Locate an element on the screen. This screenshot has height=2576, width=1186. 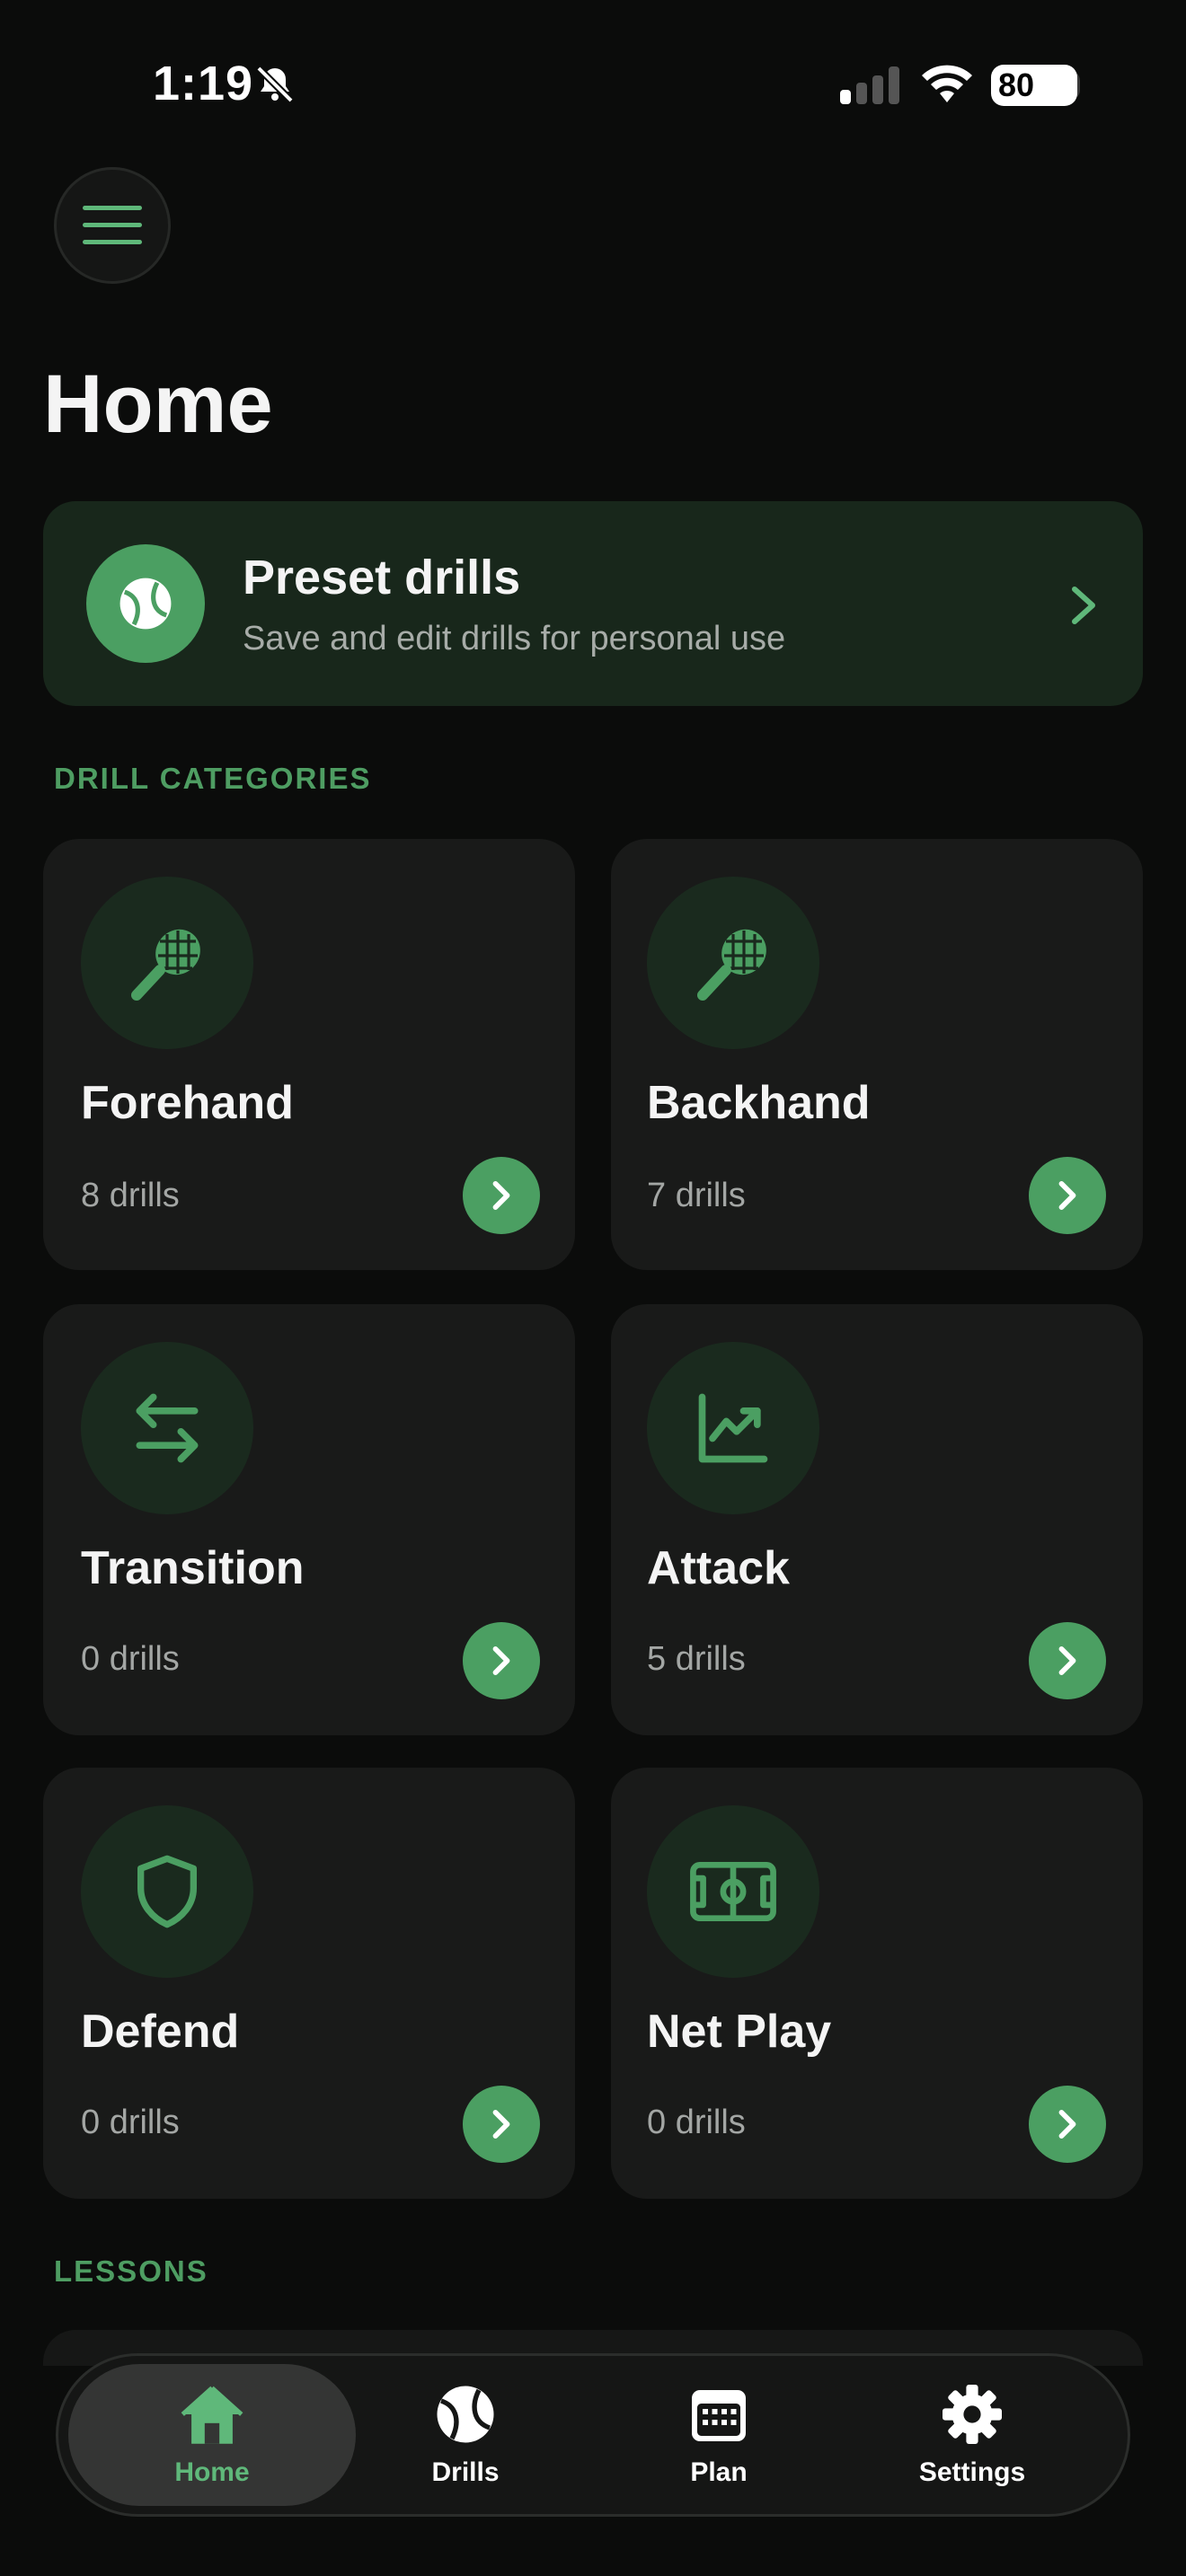
page-title: Home is located at coordinates (158, 404).